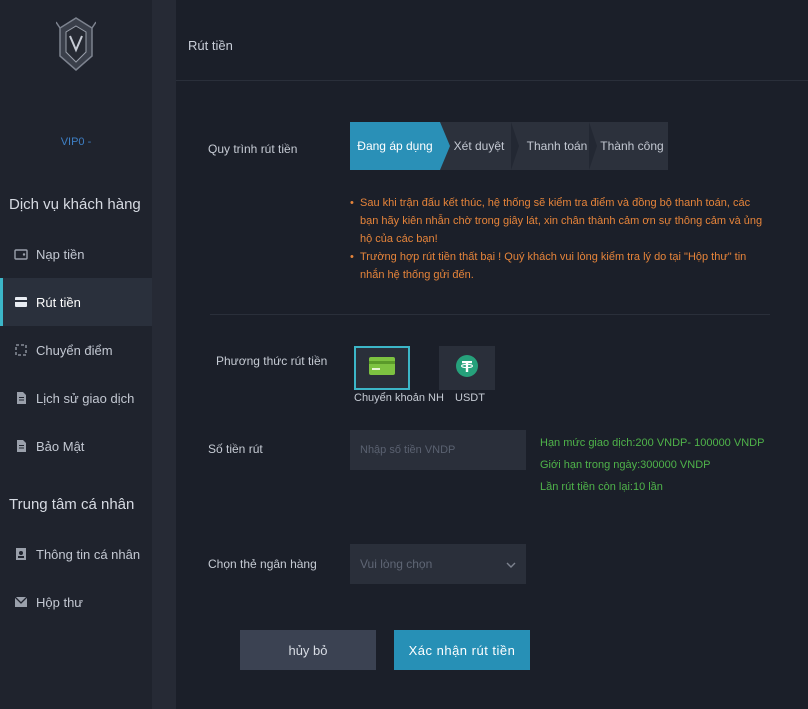 The width and height of the screenshot is (808, 709). I want to click on sidebar-item-inbox: Hộp thư, so click(76, 602).